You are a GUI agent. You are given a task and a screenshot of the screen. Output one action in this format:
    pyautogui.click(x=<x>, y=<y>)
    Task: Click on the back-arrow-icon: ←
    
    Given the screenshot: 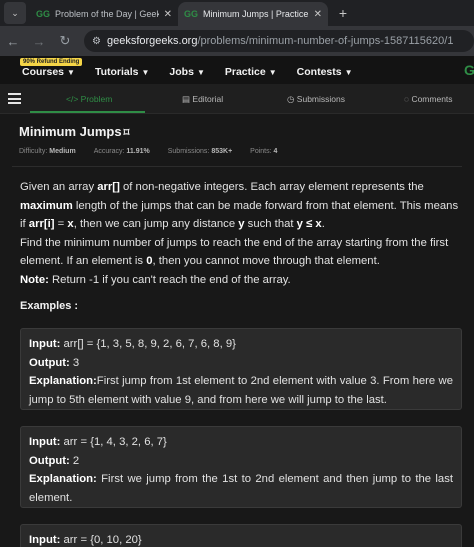 What is the action you would take?
    pyautogui.click(x=13, y=41)
    